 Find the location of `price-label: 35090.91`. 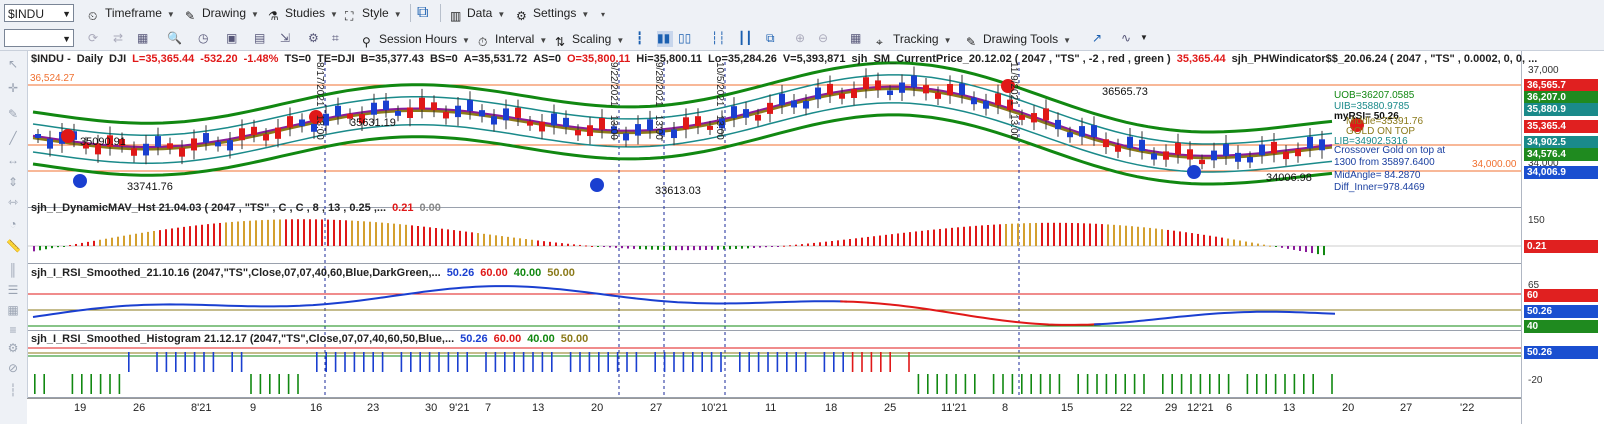

price-label: 35090.91 is located at coordinates (103, 142).